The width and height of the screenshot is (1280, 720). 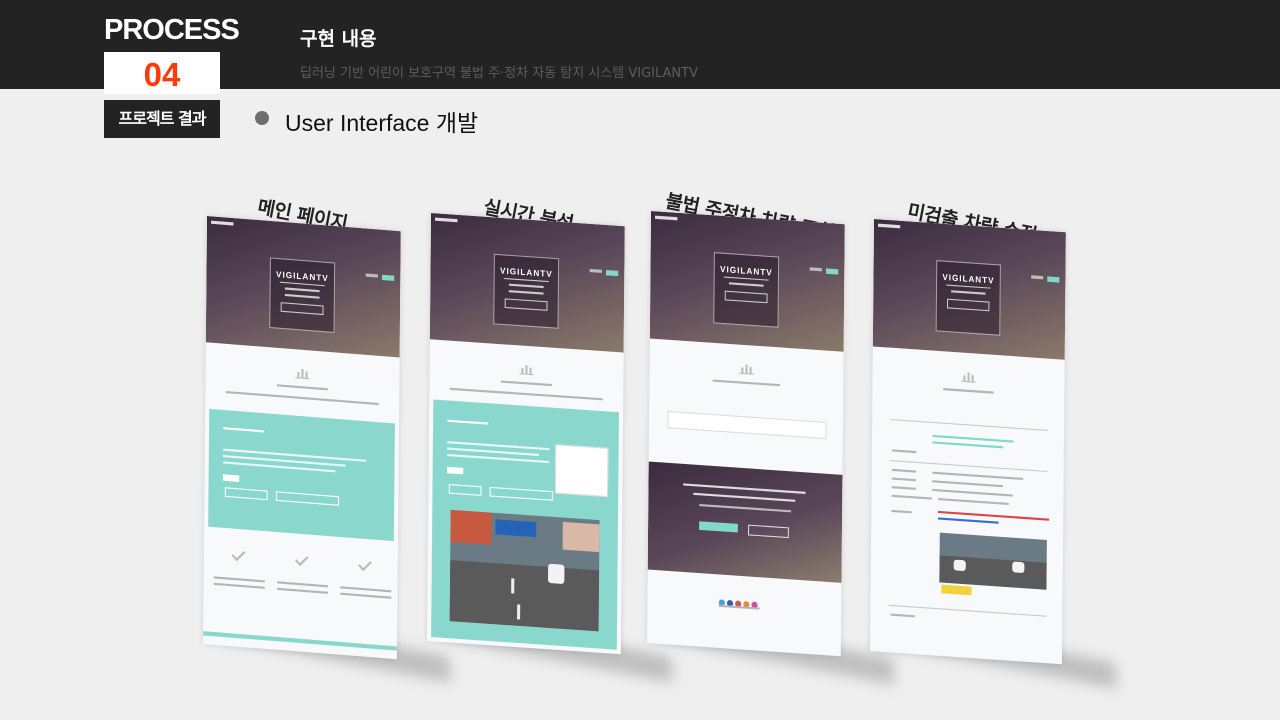 I want to click on info-banner, so click(x=745, y=522).